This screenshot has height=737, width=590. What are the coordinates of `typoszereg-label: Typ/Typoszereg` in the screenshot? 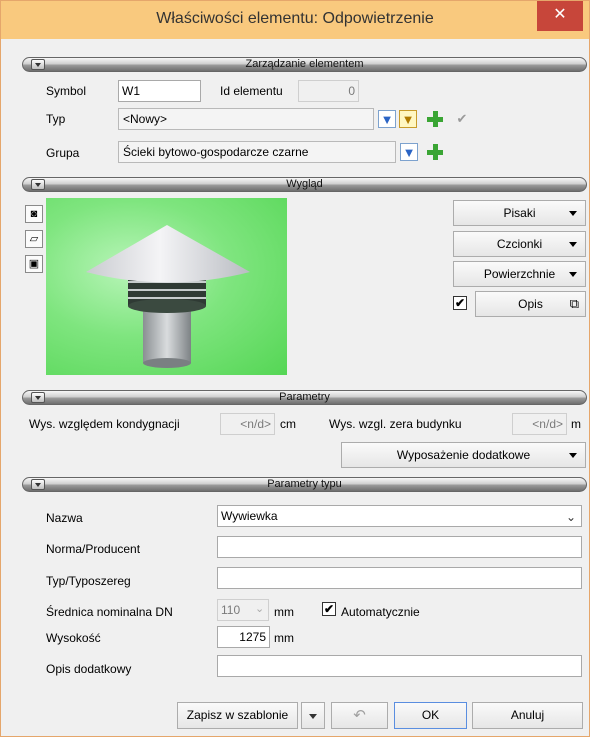 It's located at (88, 581).